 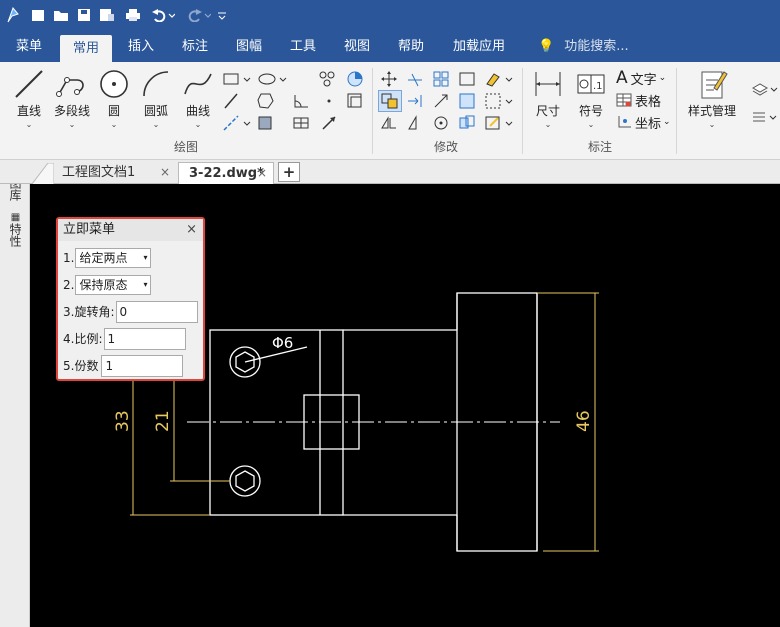 What do you see at coordinates (156, 98) in the screenshot?
I see `arc-button: 圆弧 ⌄` at bounding box center [156, 98].